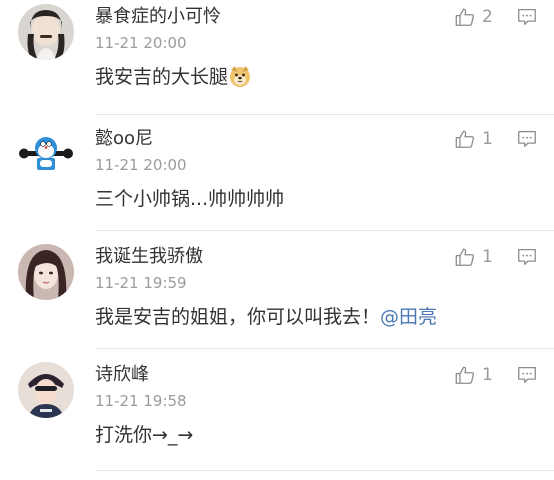  Describe the element at coordinates (122, 375) in the screenshot. I see `username: 诗欣峰` at that location.